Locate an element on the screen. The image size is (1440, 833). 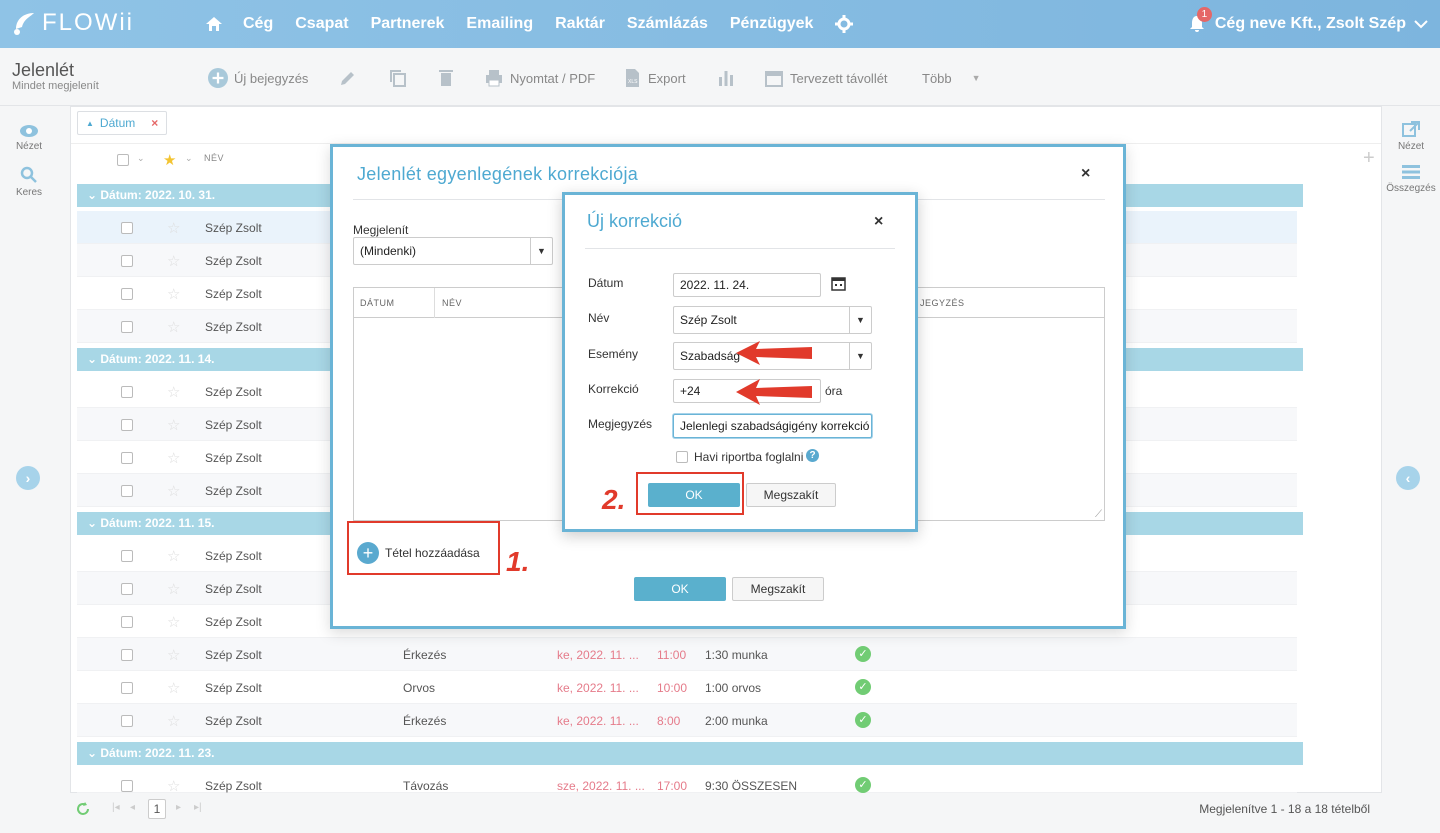
edit-icon is located at coordinates (348, 78).